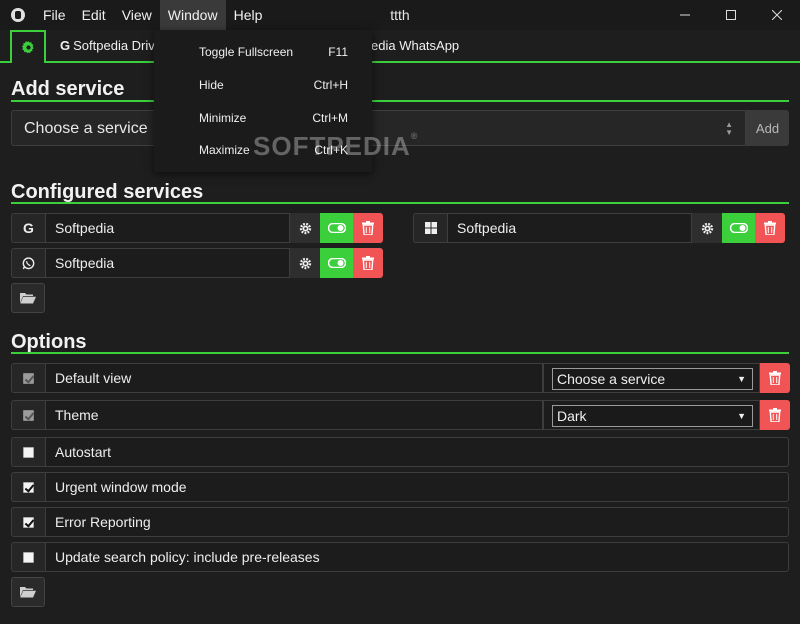  Describe the element at coordinates (68, 89) in the screenshot. I see `add-service-heading: Add service` at that location.